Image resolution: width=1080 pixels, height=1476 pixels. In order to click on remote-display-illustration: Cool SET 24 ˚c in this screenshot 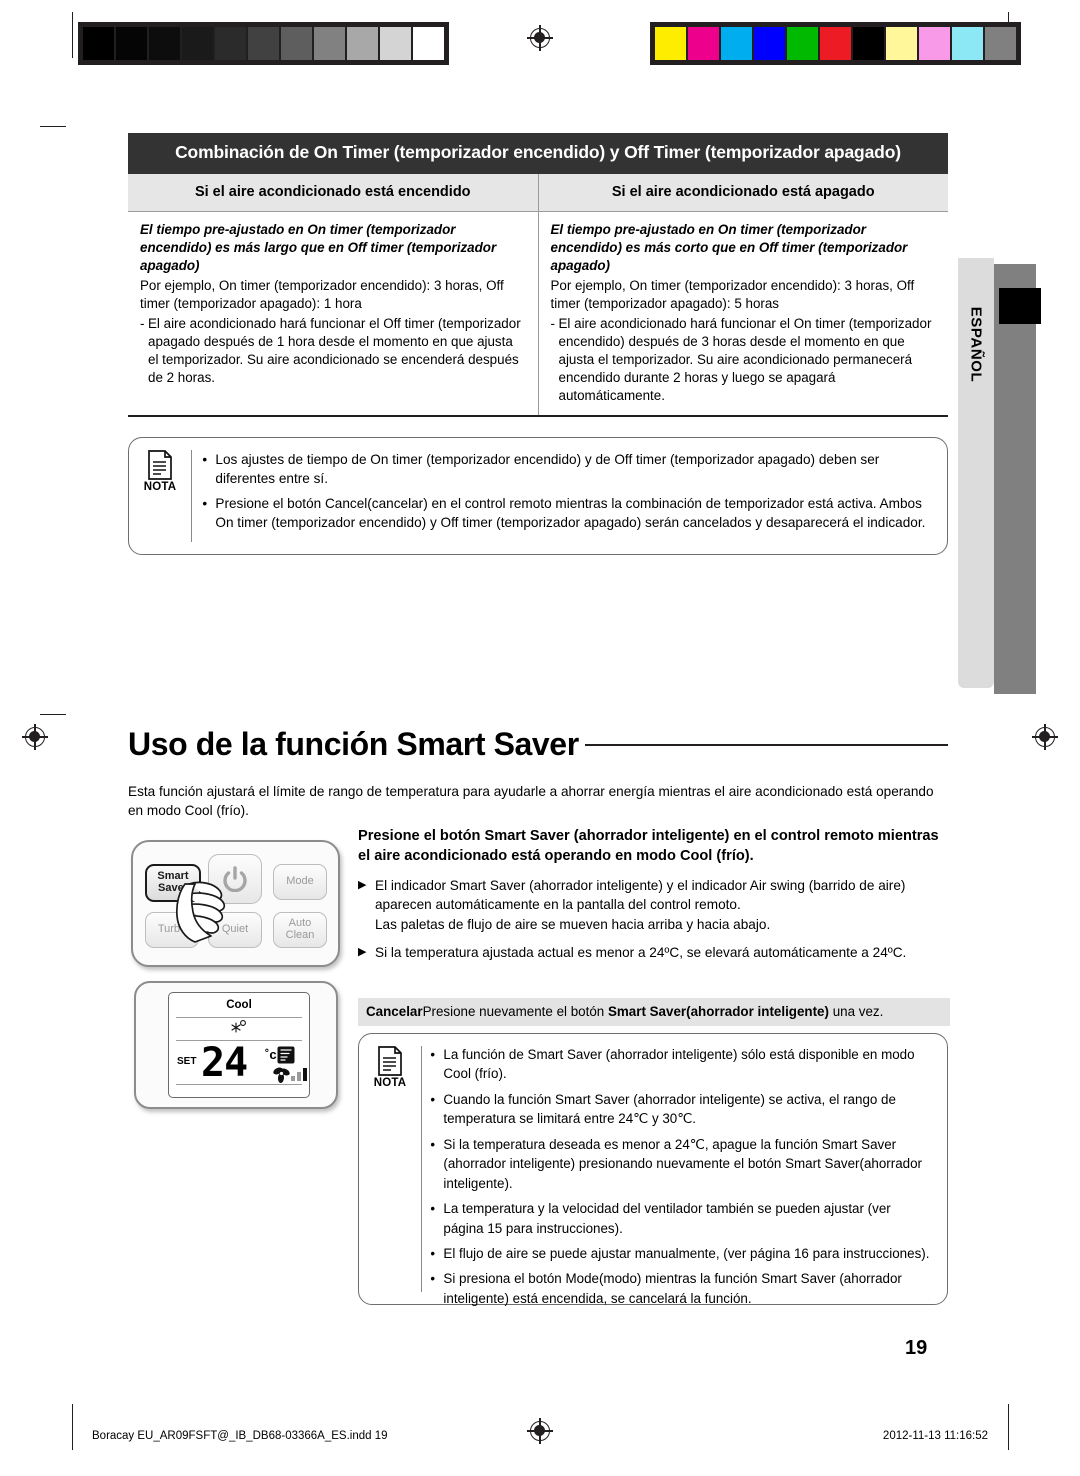, I will do `click(236, 1045)`.